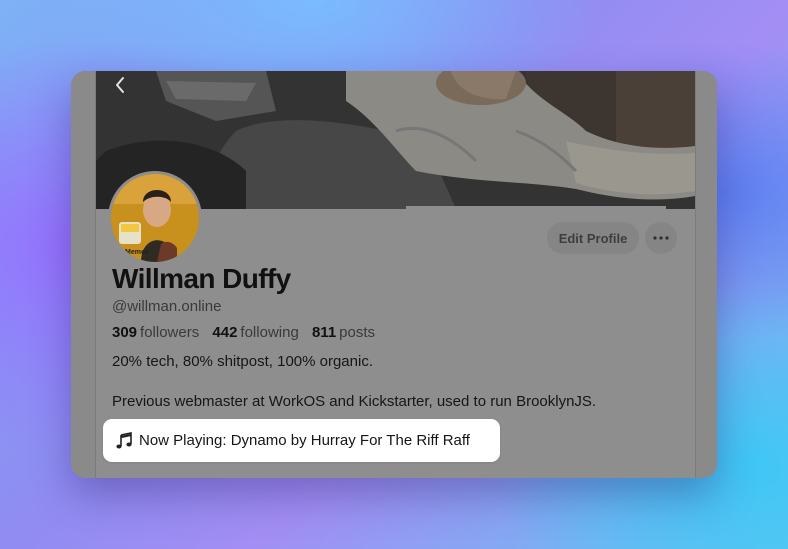 The height and width of the screenshot is (549, 788). What do you see at coordinates (167, 306) in the screenshot?
I see `profile-handle: @willman.online` at bounding box center [167, 306].